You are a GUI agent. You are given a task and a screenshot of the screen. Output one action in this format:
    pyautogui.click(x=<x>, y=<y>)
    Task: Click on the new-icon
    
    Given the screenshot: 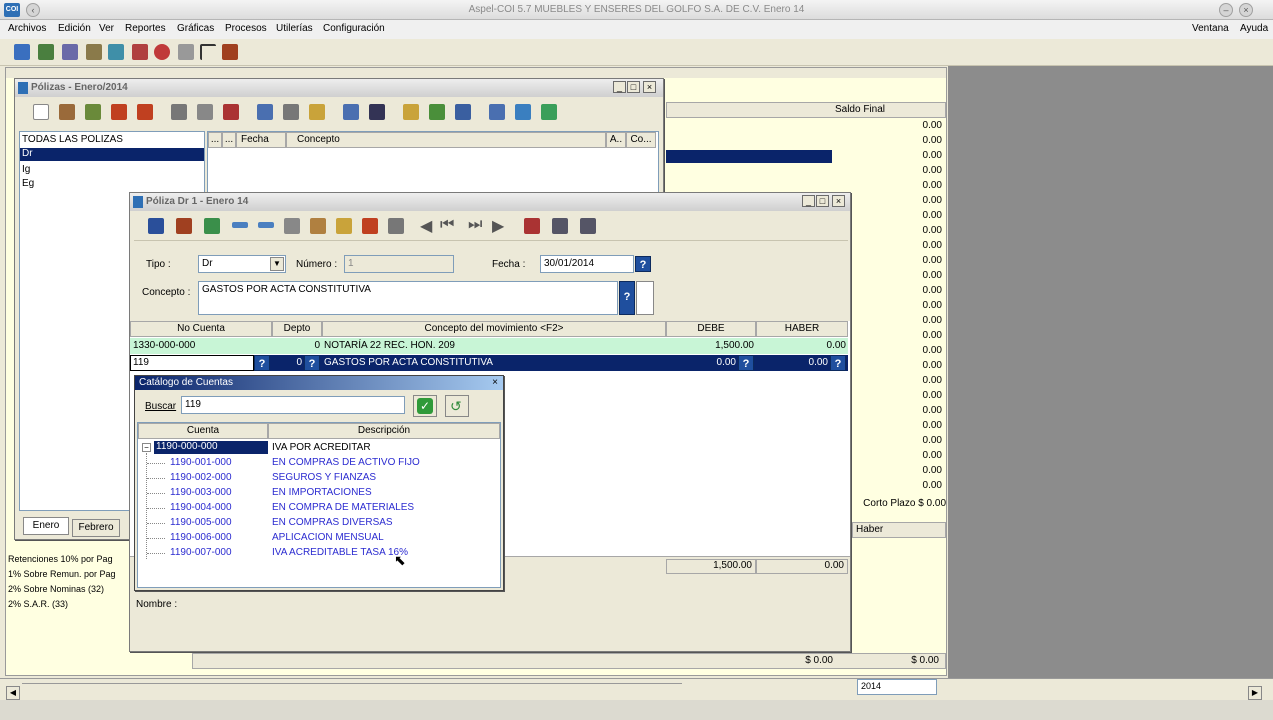 What is the action you would take?
    pyautogui.click(x=41, y=112)
    